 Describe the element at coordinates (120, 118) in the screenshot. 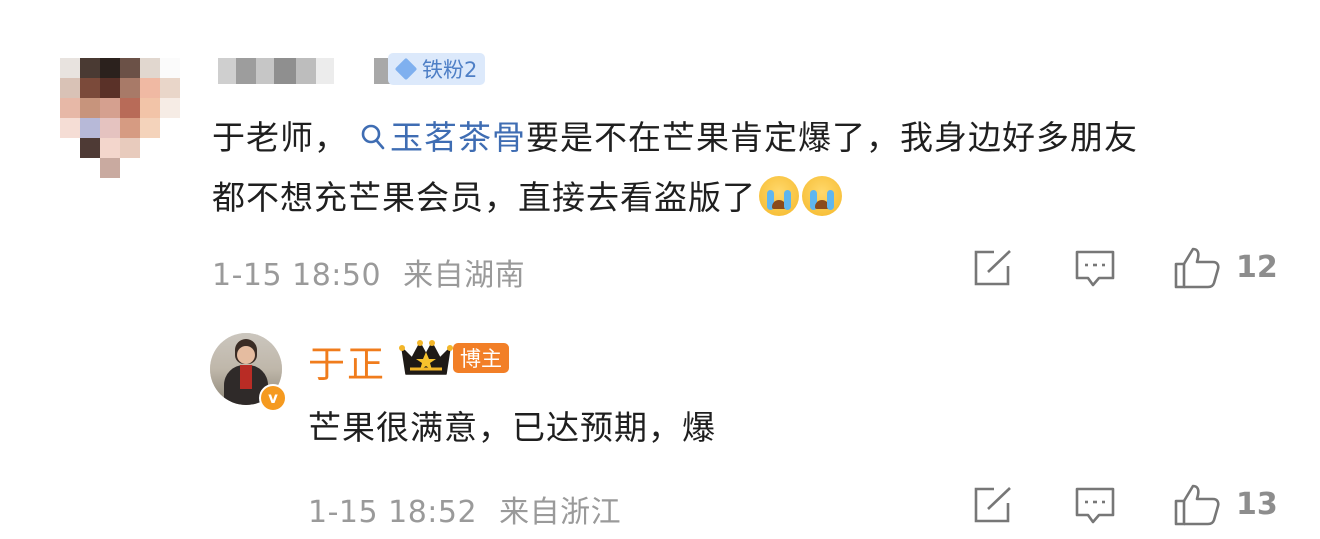

I see `avatar` at that location.